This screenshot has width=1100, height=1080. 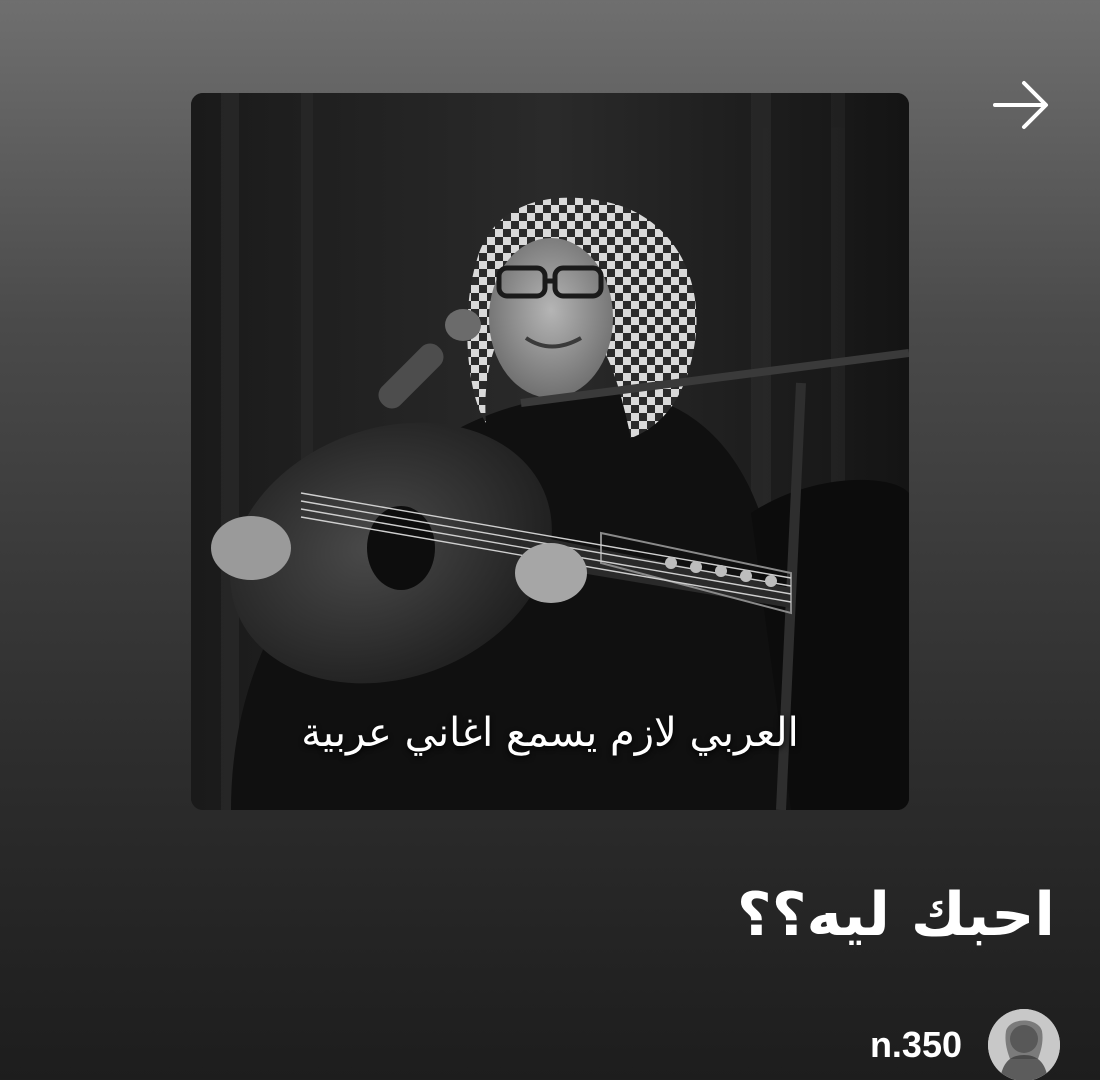 I want to click on user-avatar, so click(x=1024, y=1044).